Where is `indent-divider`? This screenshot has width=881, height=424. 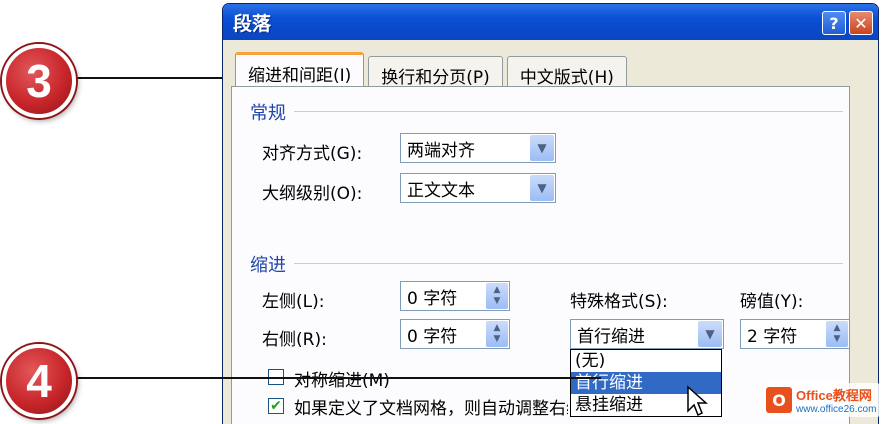
indent-divider is located at coordinates (568, 263).